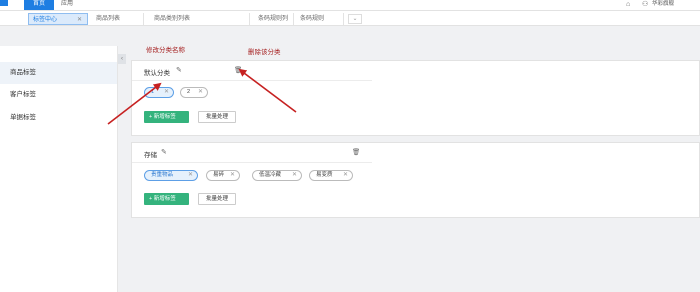 This screenshot has height=292, width=700. What do you see at coordinates (122, 59) in the screenshot?
I see `sidebar-collapse-button: ‹` at bounding box center [122, 59].